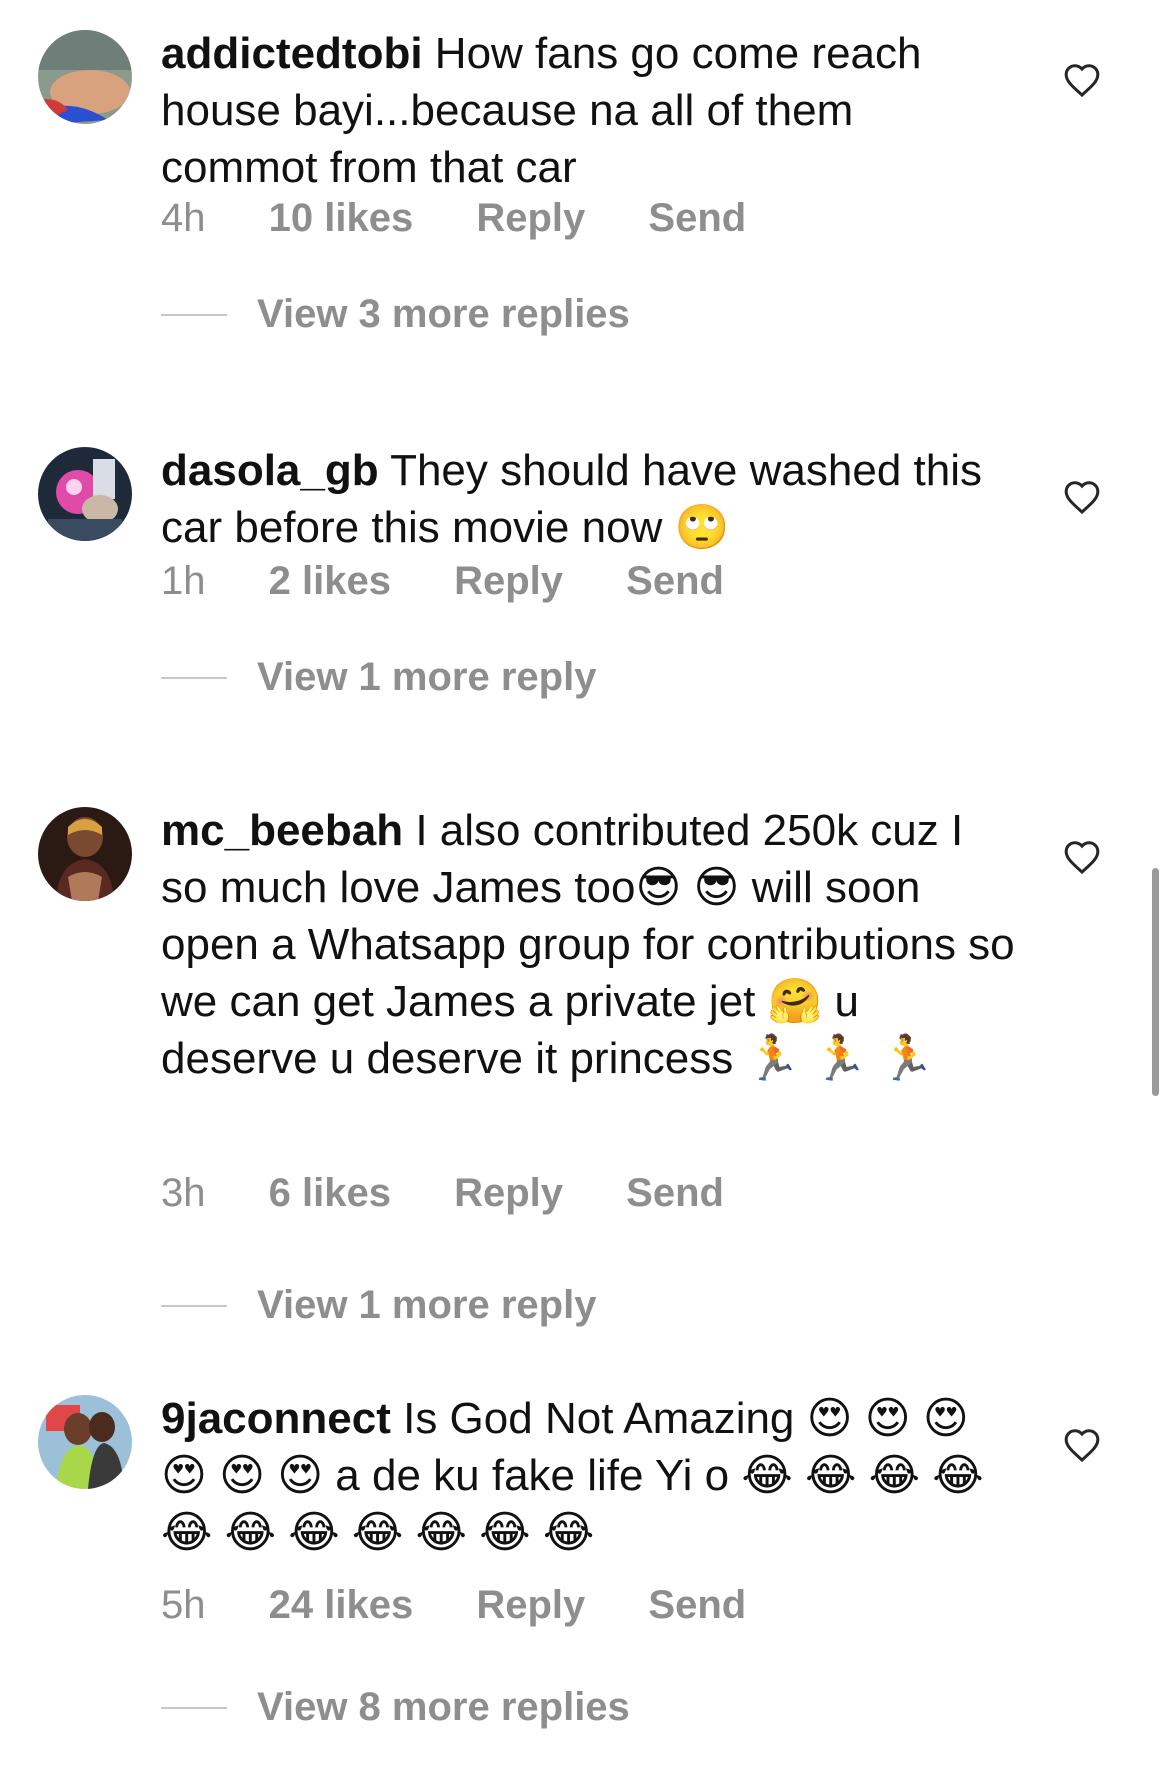  Describe the element at coordinates (276, 1418) in the screenshot. I see `comment-username: 9jaconnect` at that location.